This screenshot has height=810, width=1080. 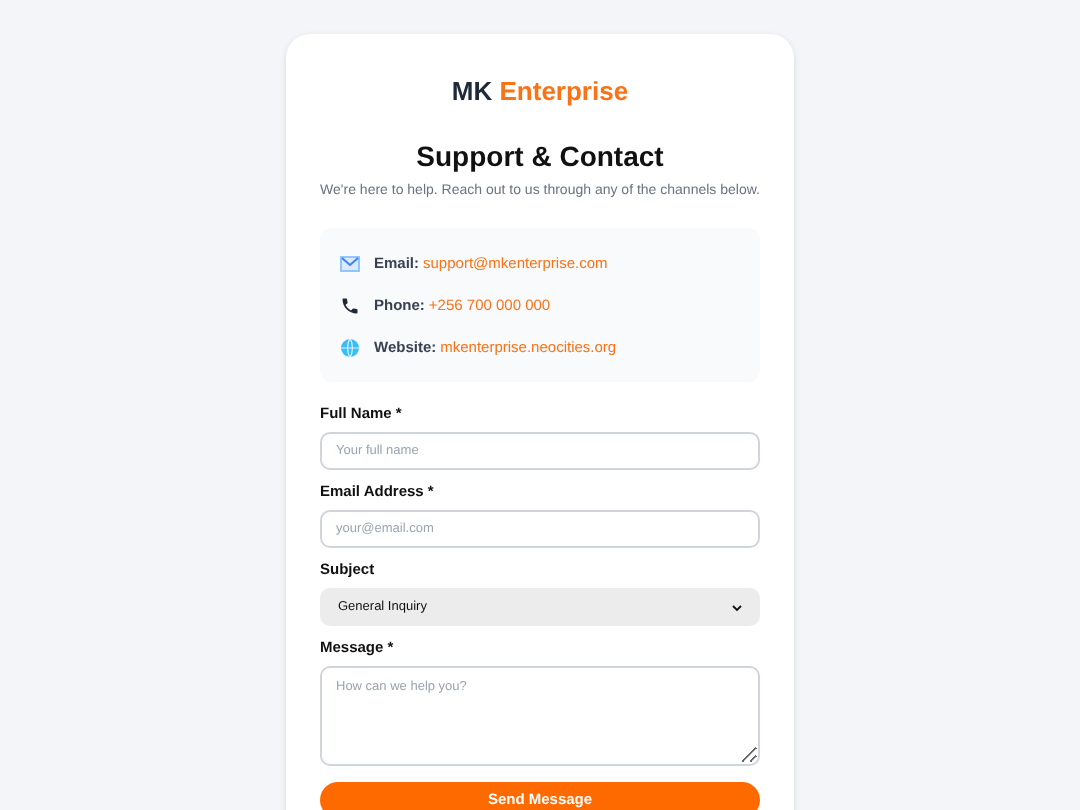 What do you see at coordinates (350, 263) in the screenshot?
I see `envelope-icon` at bounding box center [350, 263].